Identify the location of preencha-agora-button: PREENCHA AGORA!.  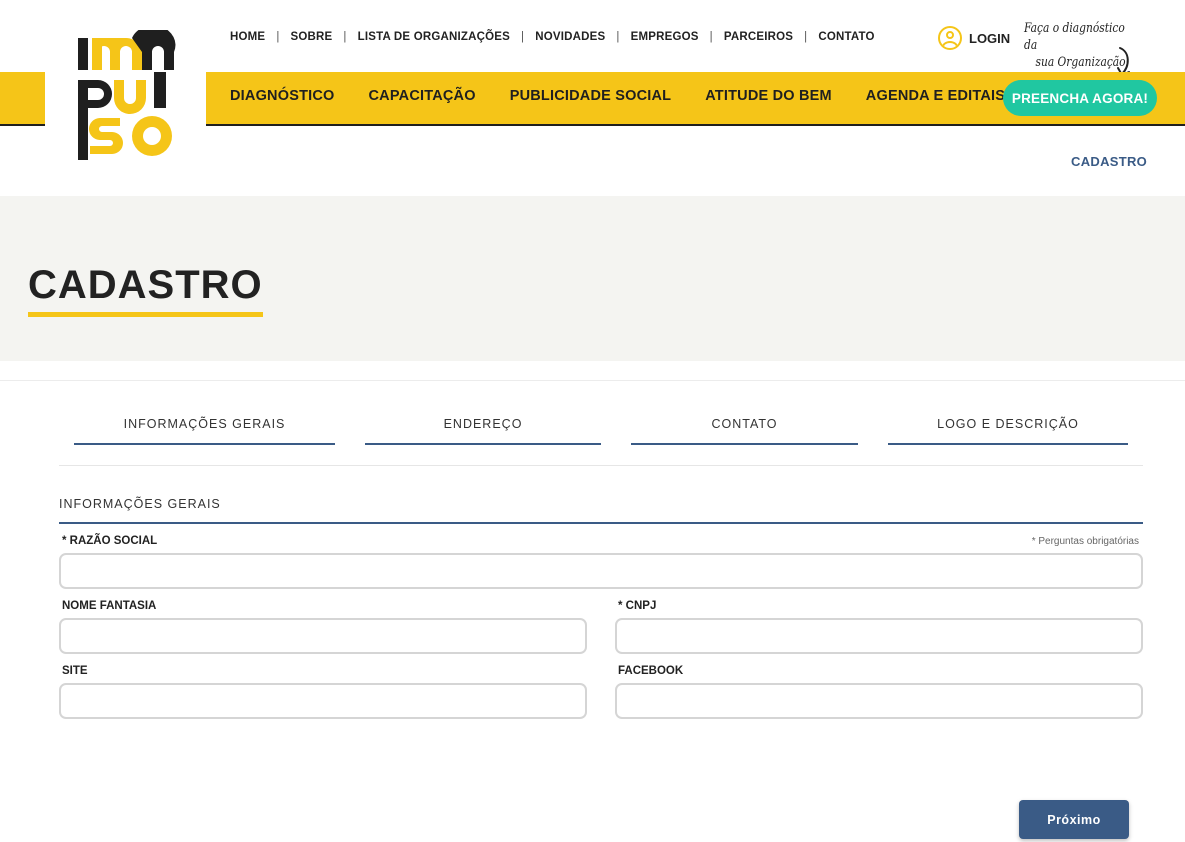
(1080, 98).